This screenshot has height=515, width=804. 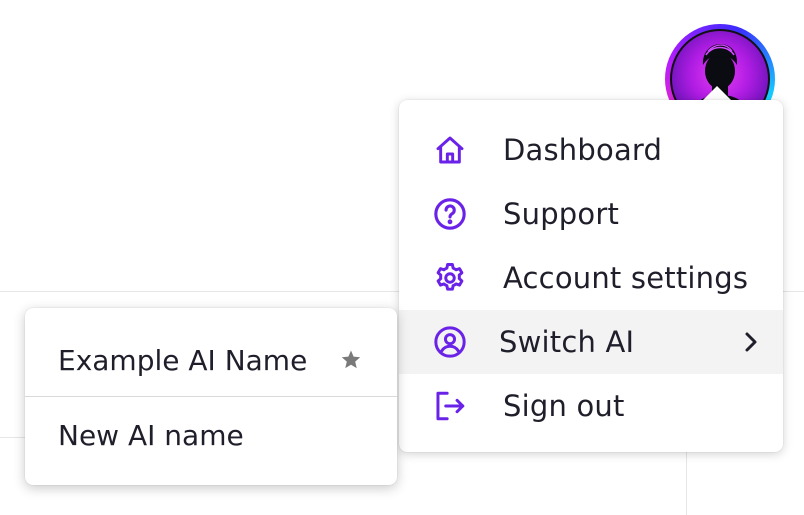 What do you see at coordinates (626, 278) in the screenshot?
I see `menu-item-label: Account settings` at bounding box center [626, 278].